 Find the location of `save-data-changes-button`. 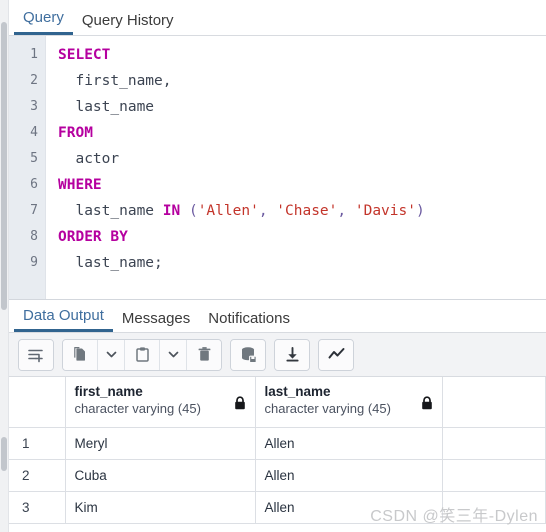

save-data-changes-button is located at coordinates (248, 354).